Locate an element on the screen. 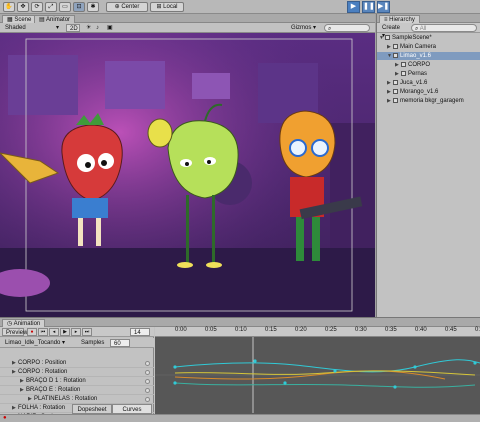 The image size is (480, 422). gizmos-dropdown: Gizmos ▾ is located at coordinates (304, 28).